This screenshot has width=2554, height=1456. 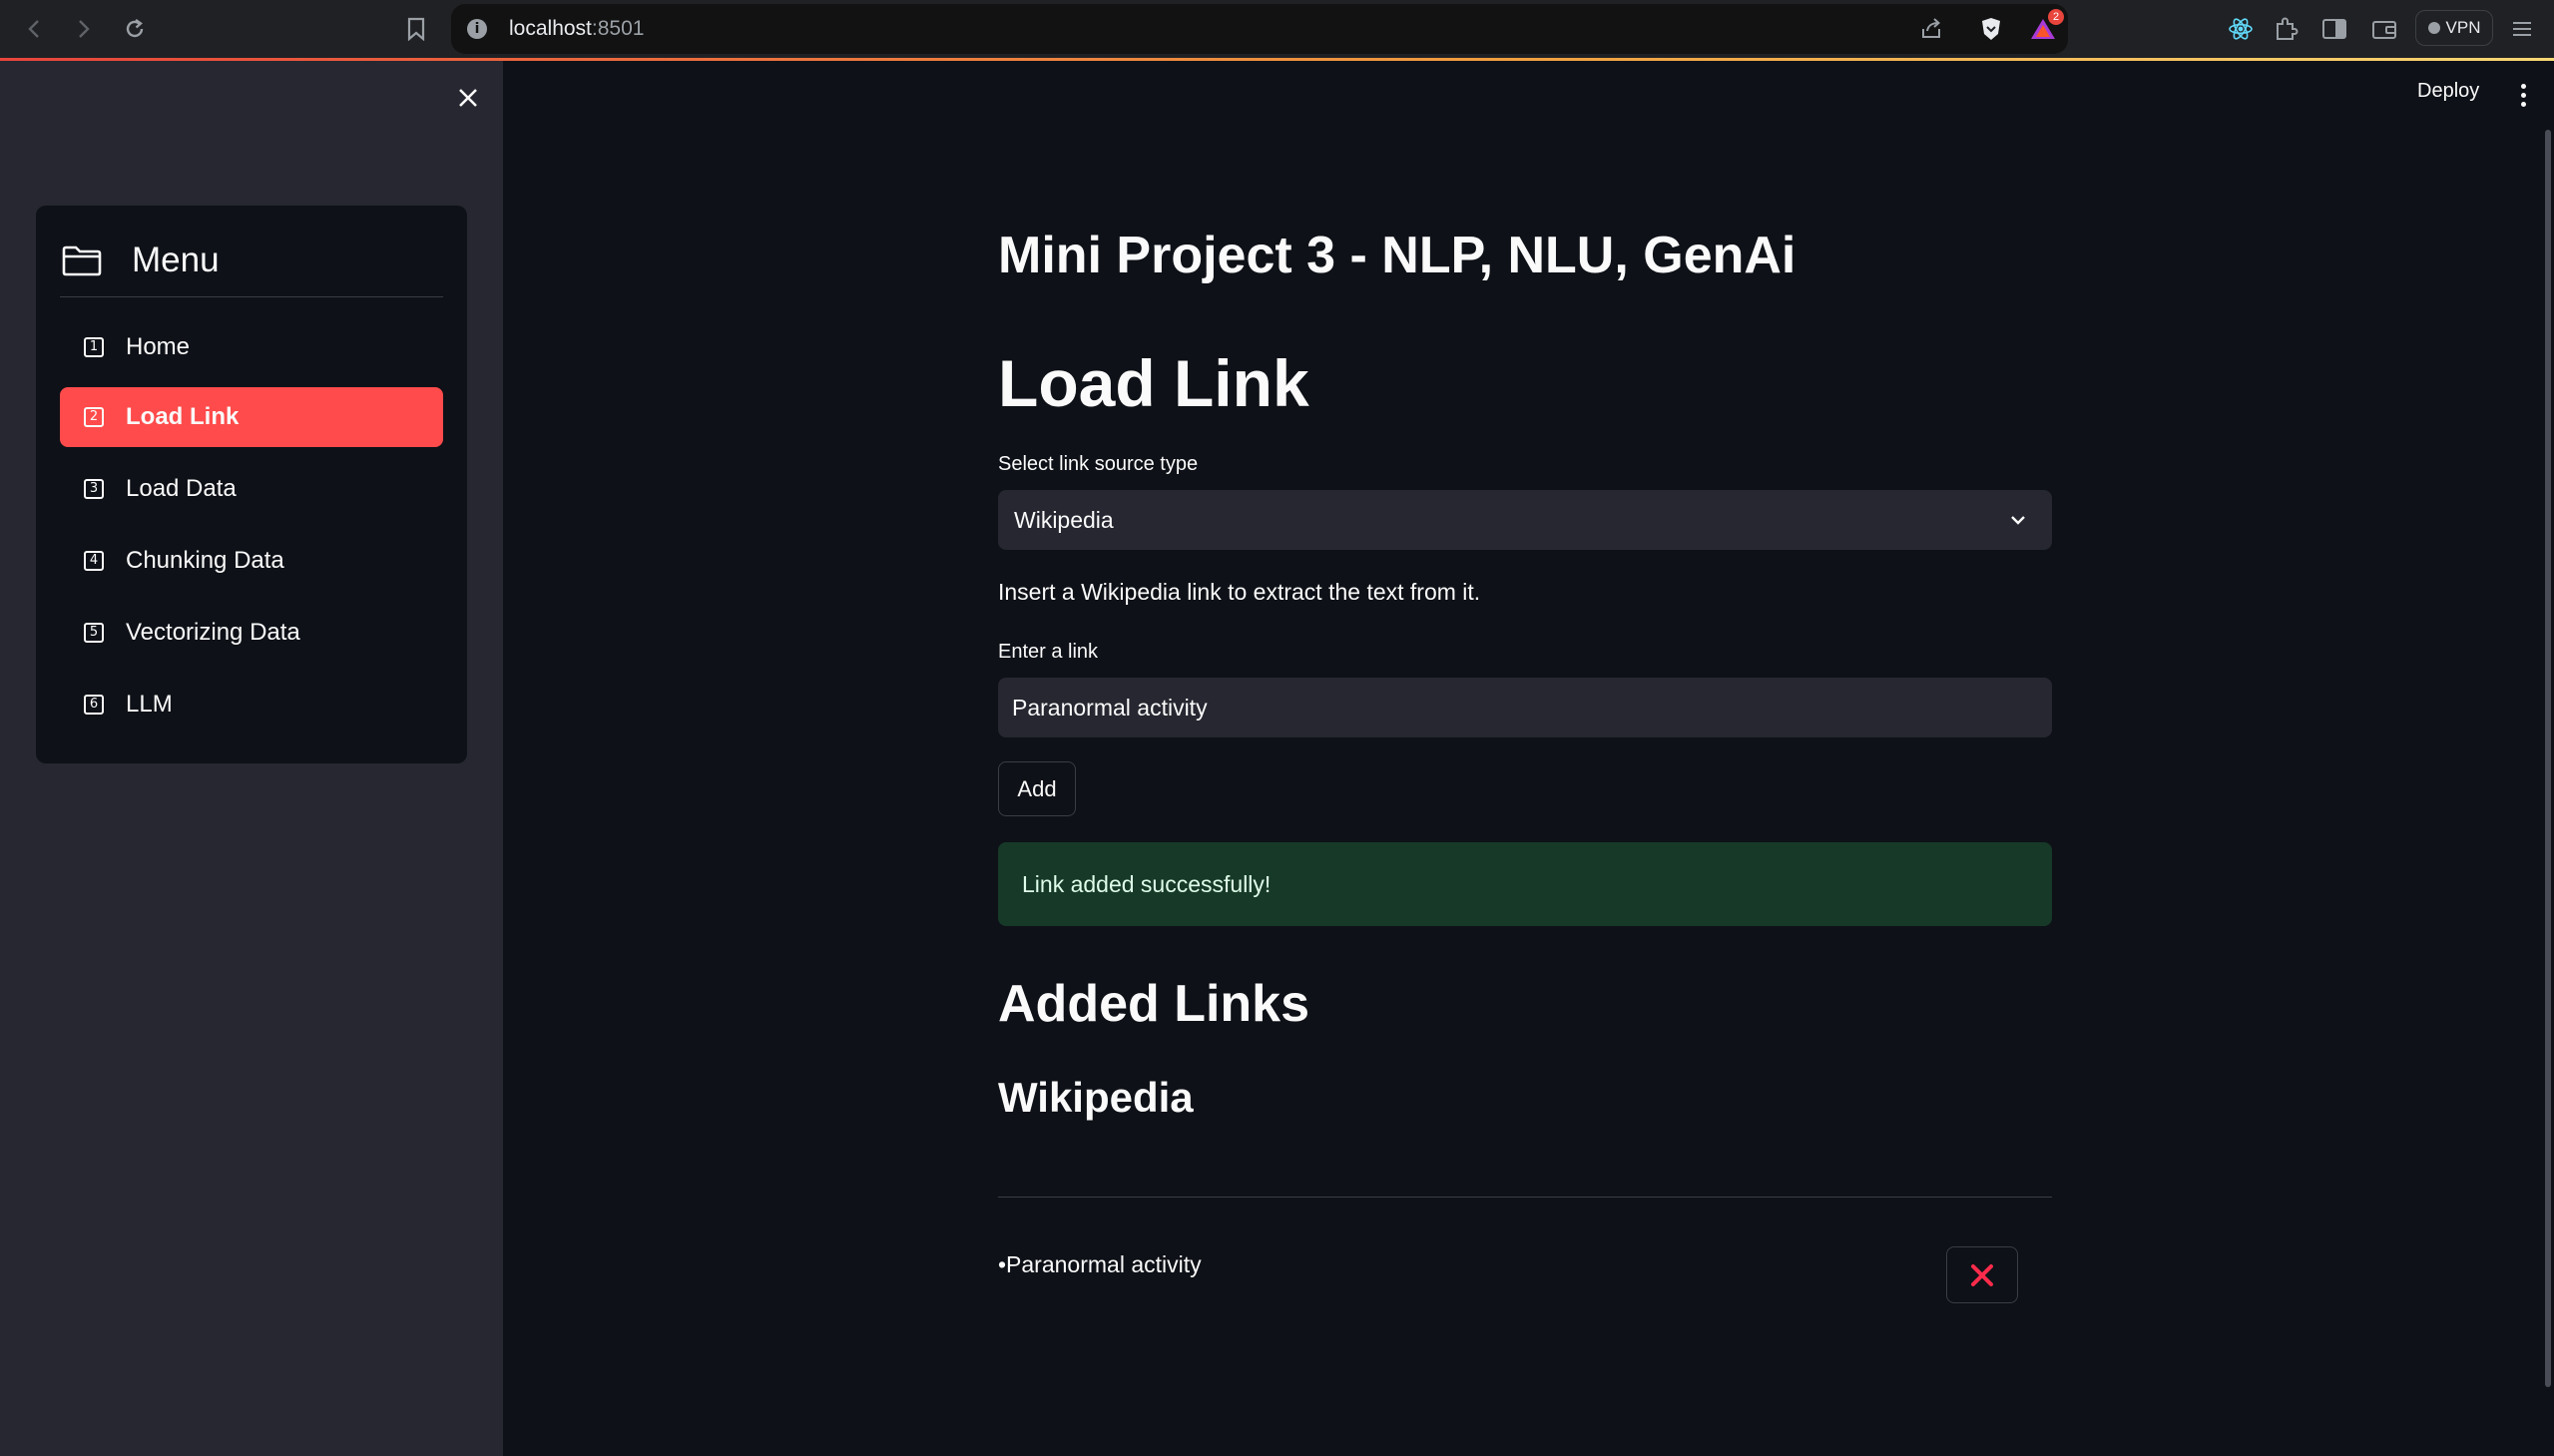 I want to click on select-value: Wikipedia, so click(x=1064, y=519).